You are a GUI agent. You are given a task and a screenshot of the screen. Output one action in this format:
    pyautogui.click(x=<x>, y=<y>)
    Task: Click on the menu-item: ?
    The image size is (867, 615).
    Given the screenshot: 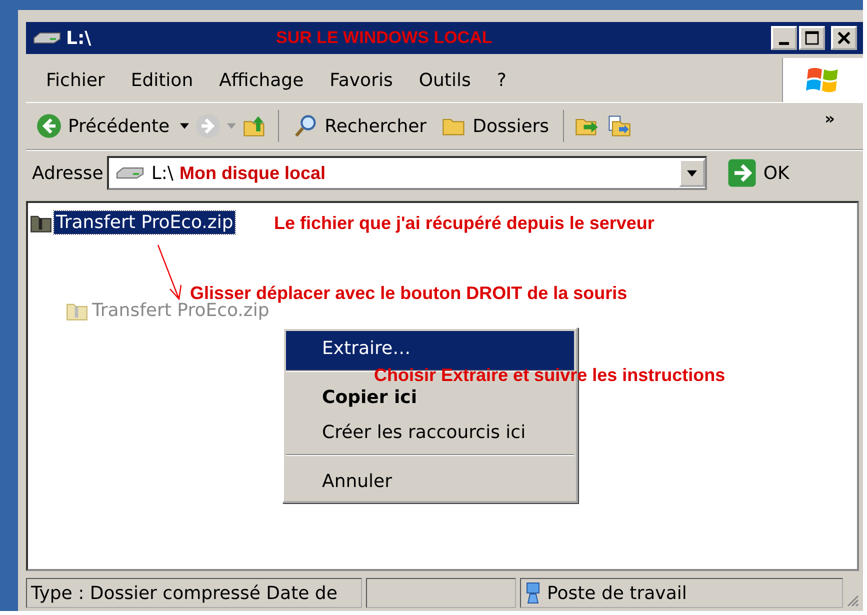 What is the action you would take?
    pyautogui.click(x=501, y=80)
    